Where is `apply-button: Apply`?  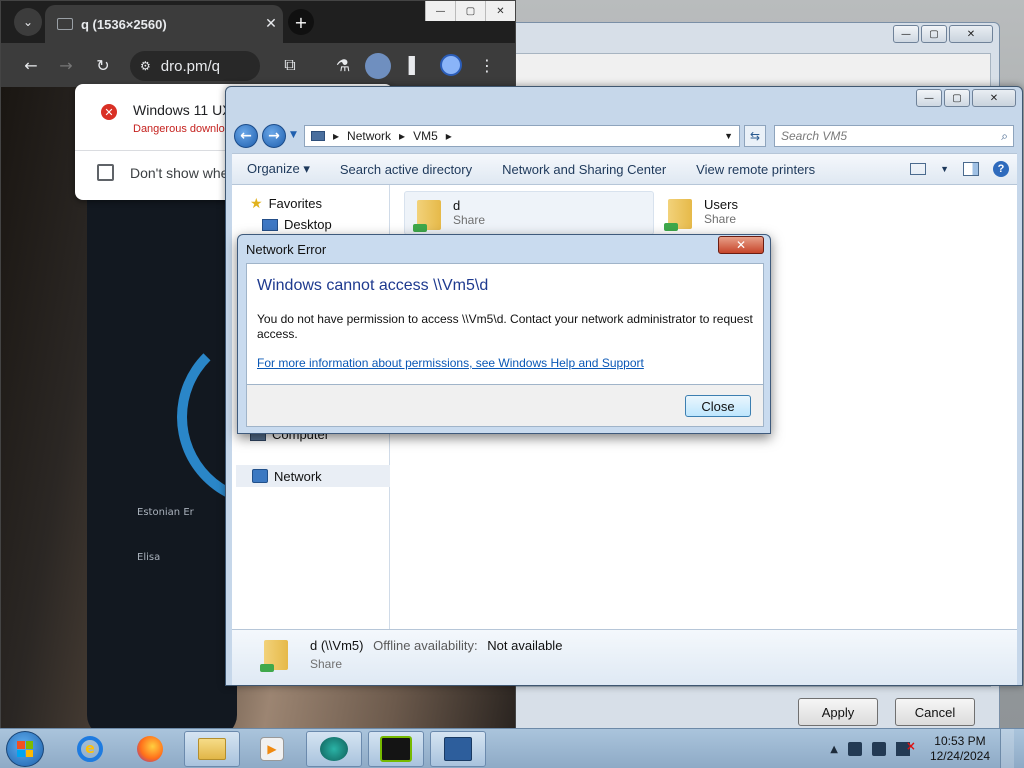 apply-button: Apply is located at coordinates (838, 712).